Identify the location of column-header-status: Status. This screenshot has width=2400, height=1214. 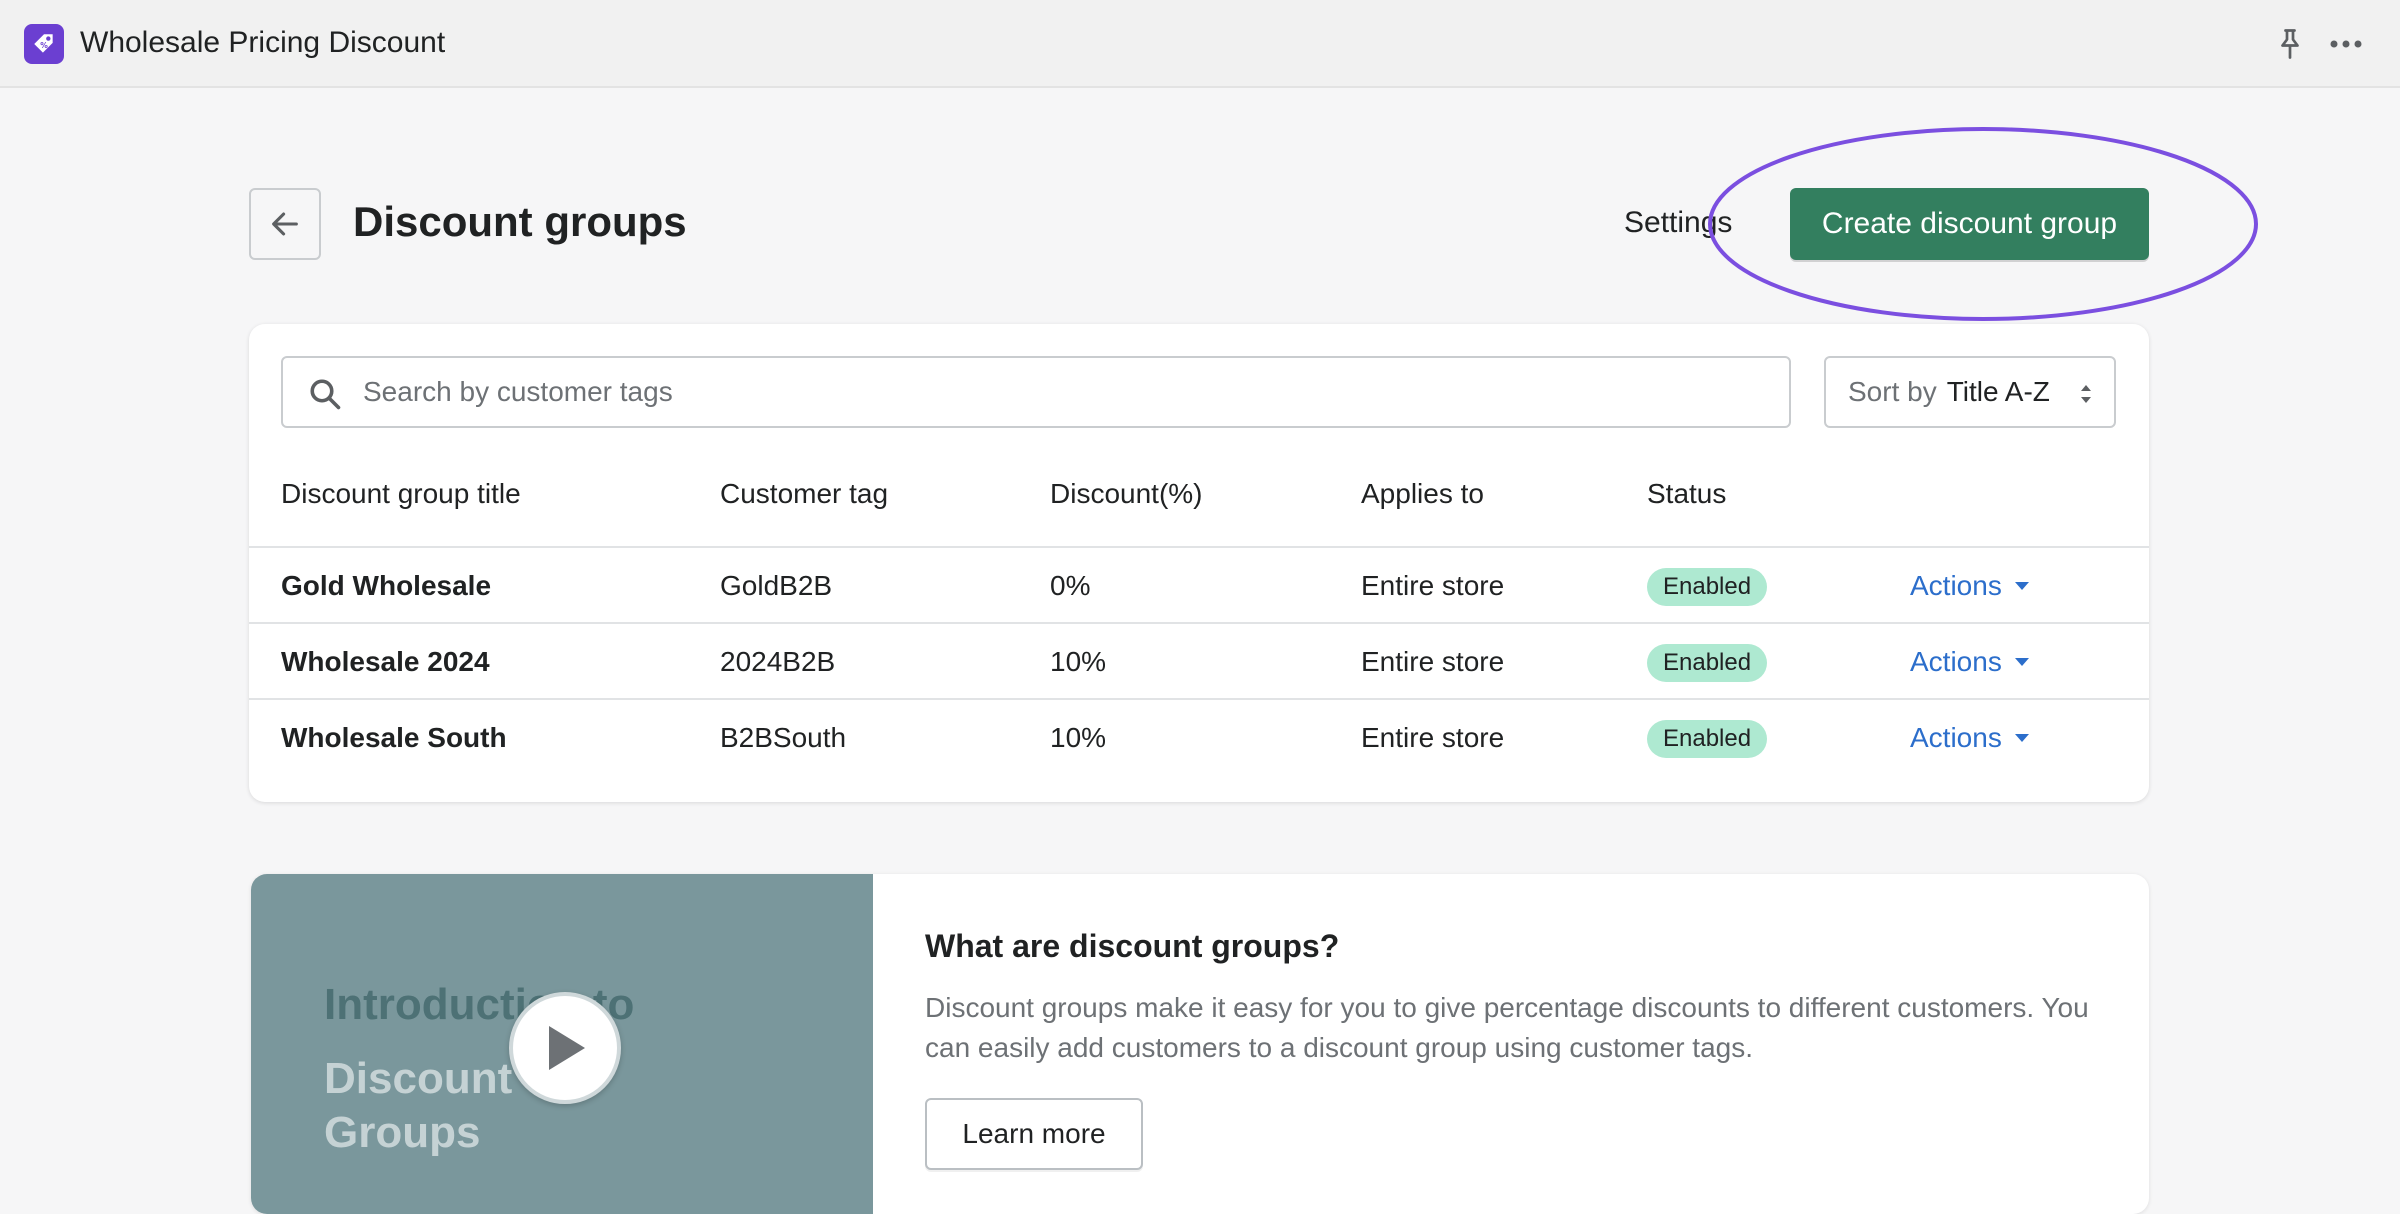
(1687, 493).